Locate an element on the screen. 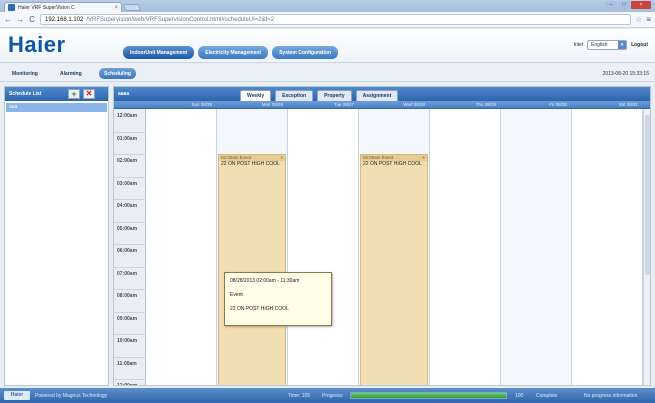  tooltip-time-range: 08/28/2013 02:00am - 11:30am is located at coordinates (265, 281).